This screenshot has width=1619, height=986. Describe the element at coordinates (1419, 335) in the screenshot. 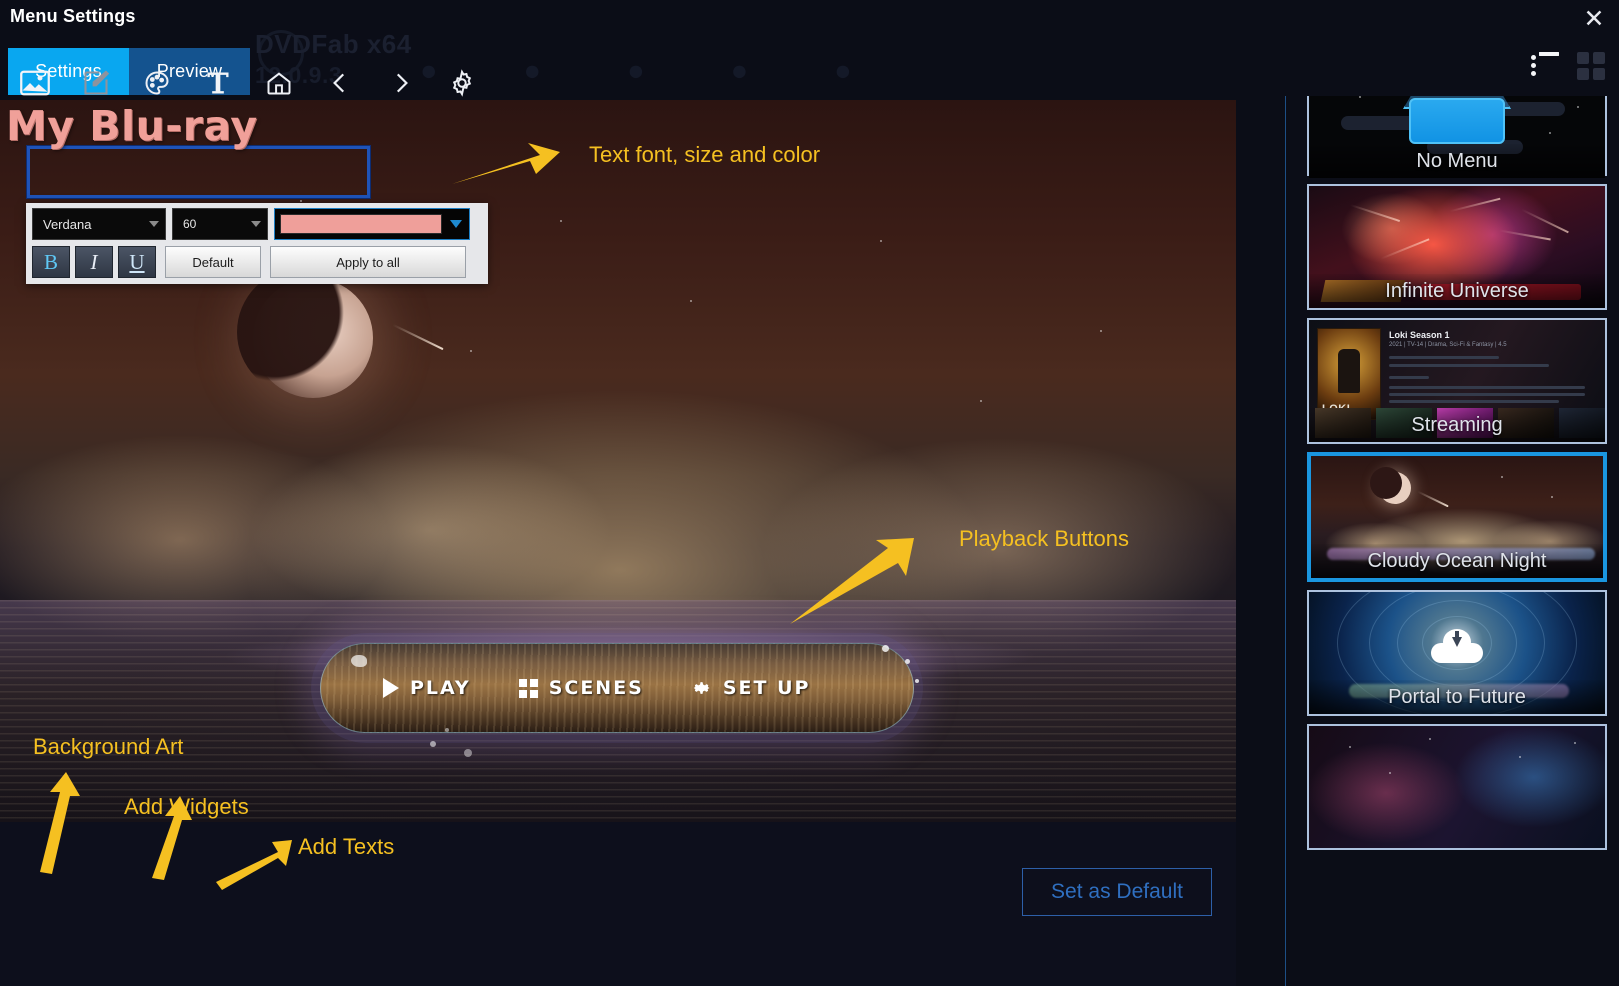

I see `stream-title: Loki Season 1` at that location.